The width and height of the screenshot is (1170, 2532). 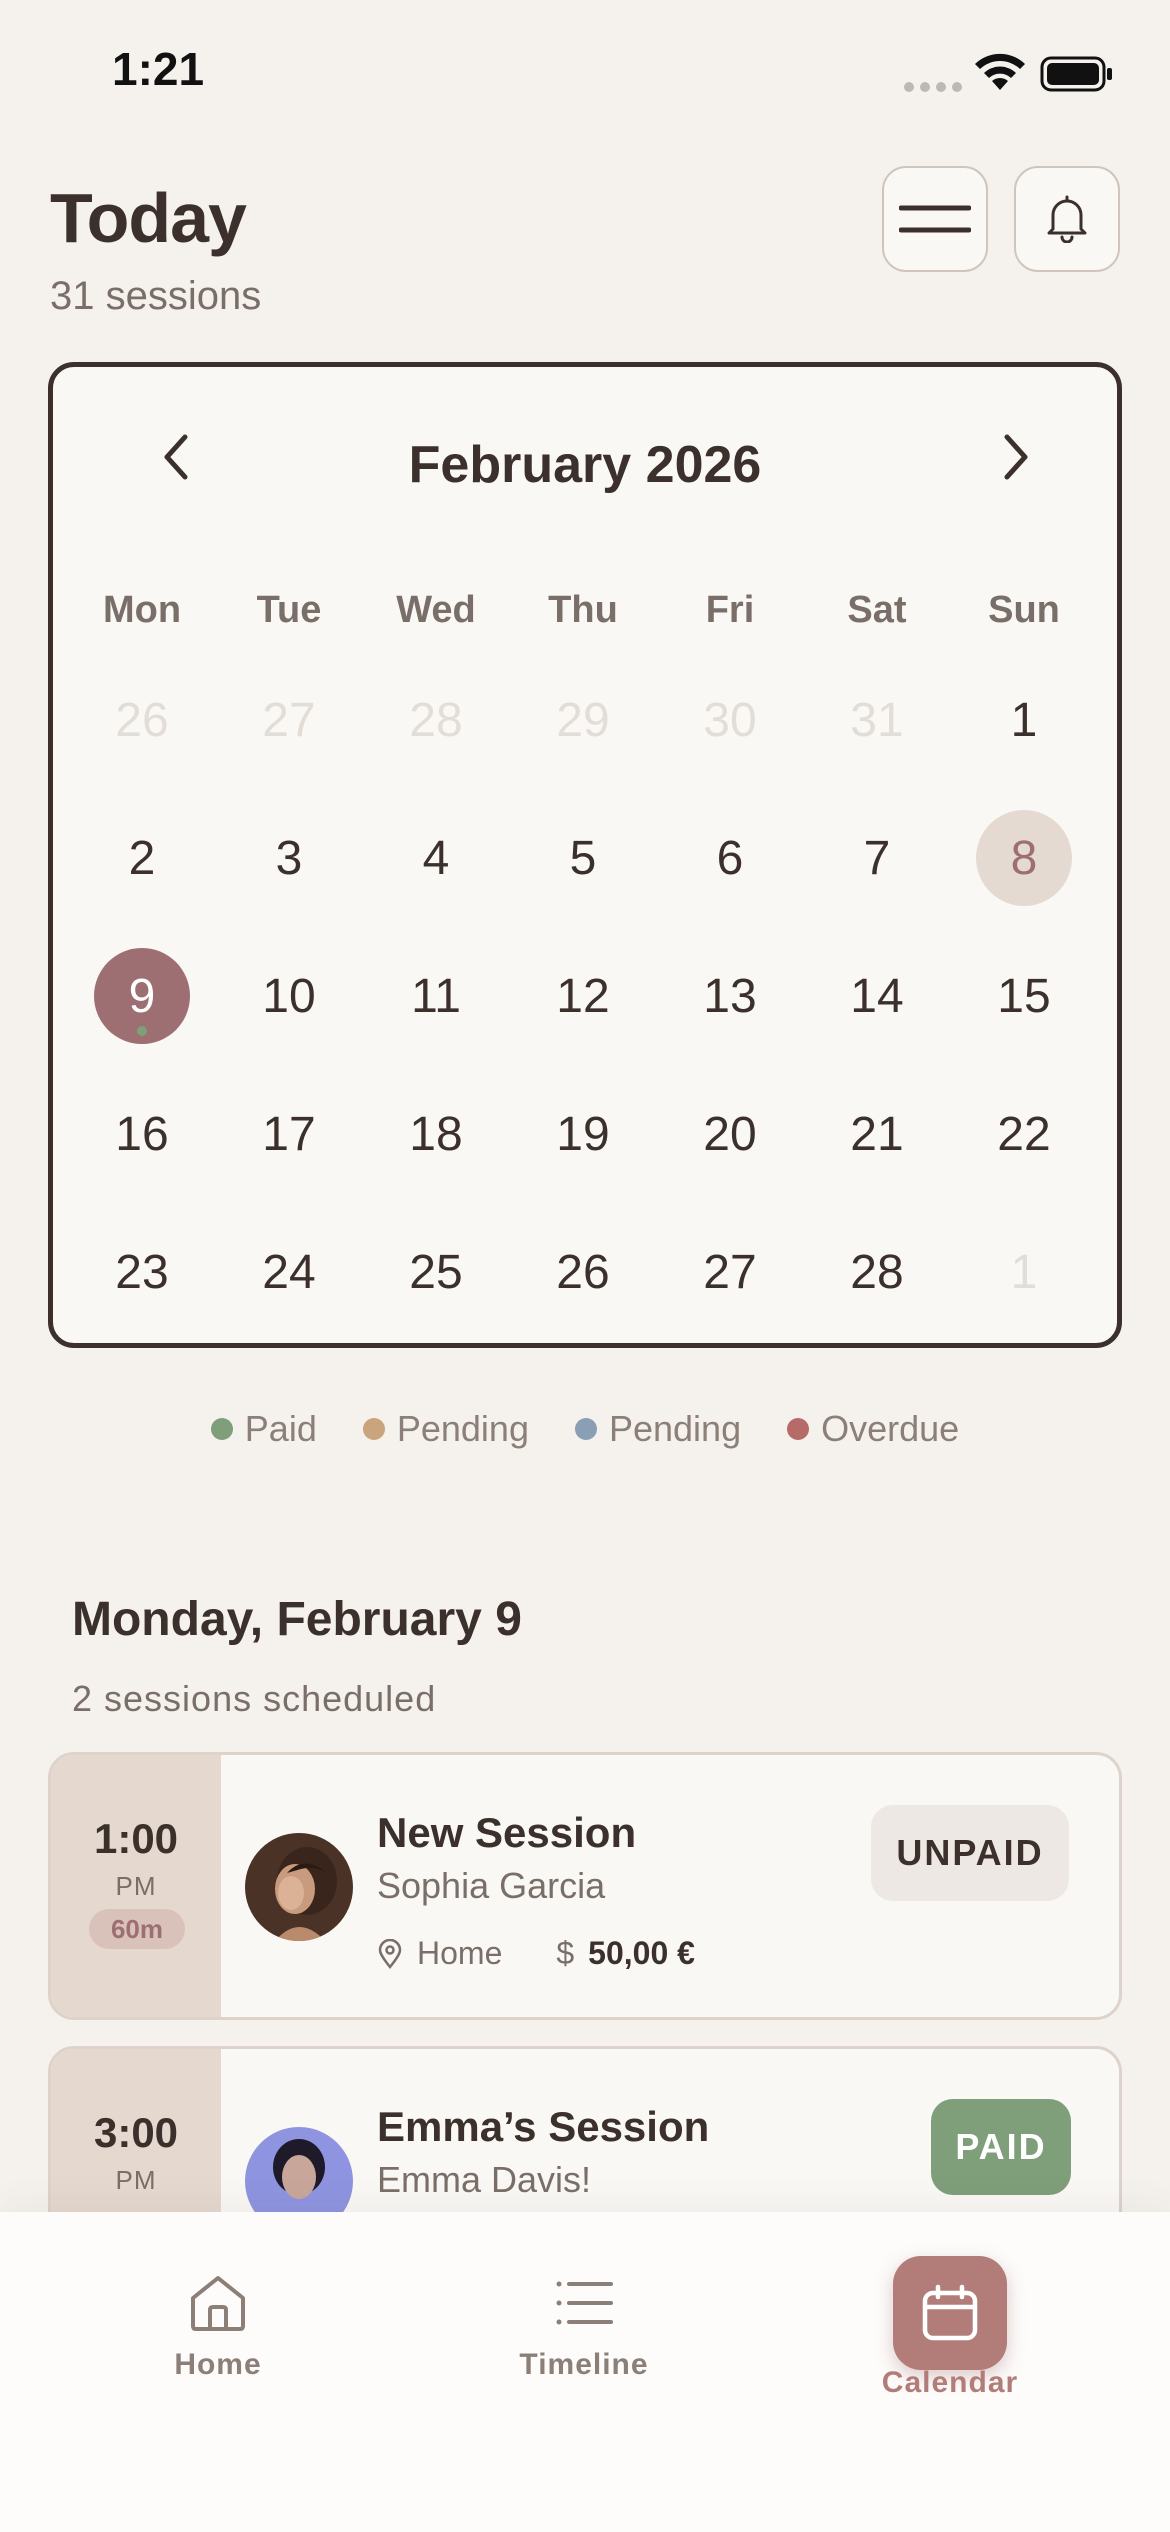 What do you see at coordinates (730, 858) in the screenshot?
I see `calendar-day: 6` at bounding box center [730, 858].